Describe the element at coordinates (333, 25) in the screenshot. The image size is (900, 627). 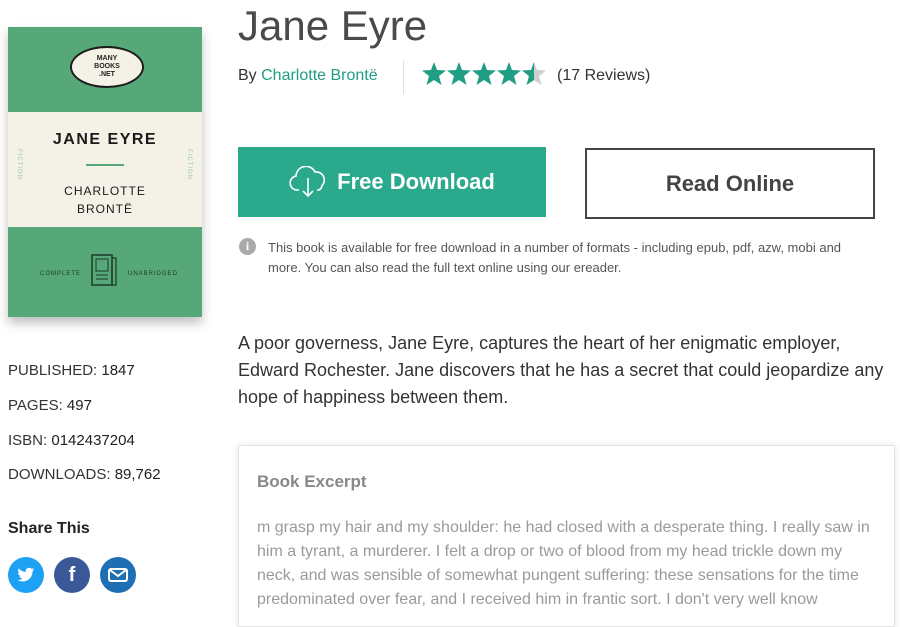
I see `page-title: Jane Eyre` at that location.